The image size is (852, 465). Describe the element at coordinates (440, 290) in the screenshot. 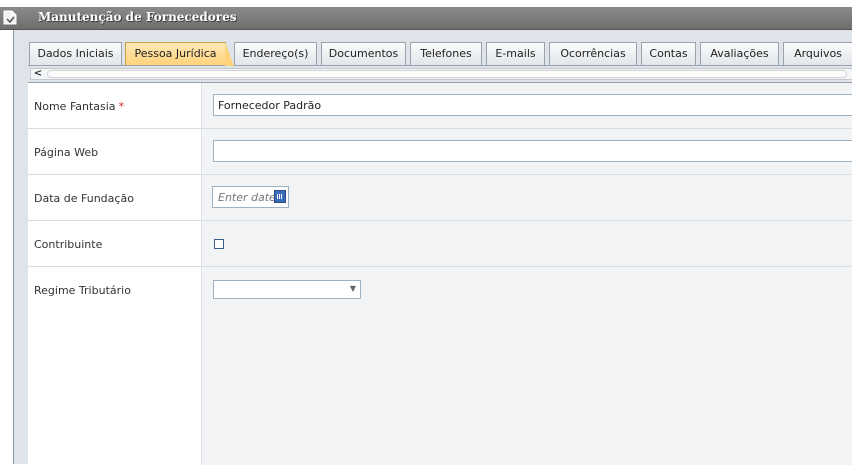

I see `form-row-regime-tributario: Regime Tributário ▼` at that location.